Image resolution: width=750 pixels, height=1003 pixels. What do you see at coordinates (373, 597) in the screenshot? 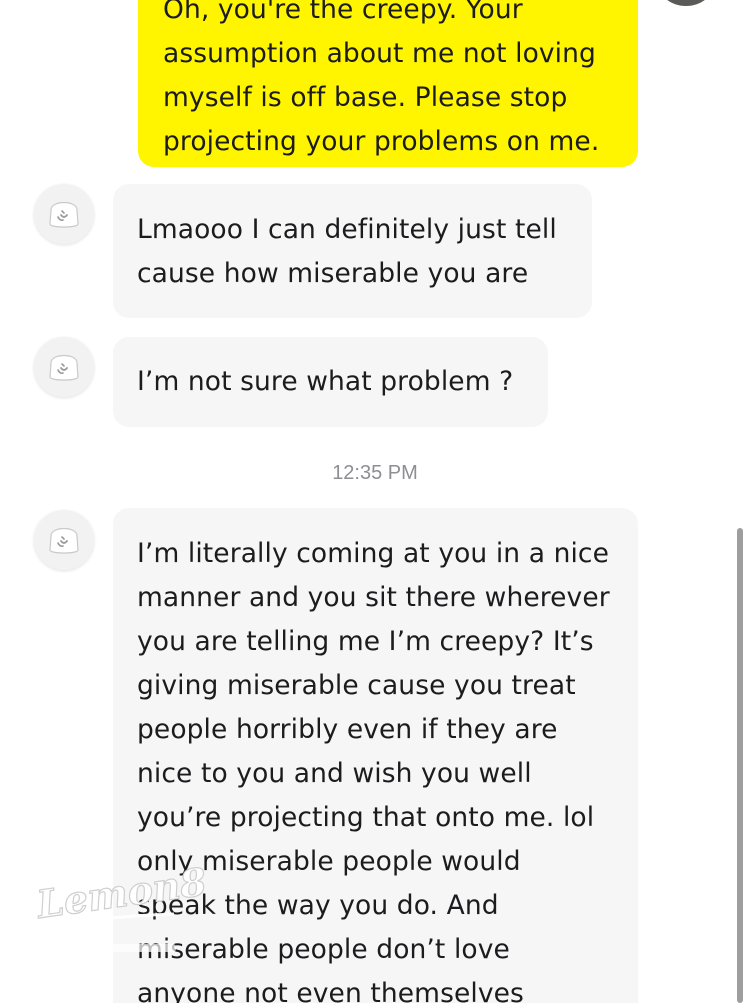
I see `message-line: manner and you sit there wherever` at bounding box center [373, 597].